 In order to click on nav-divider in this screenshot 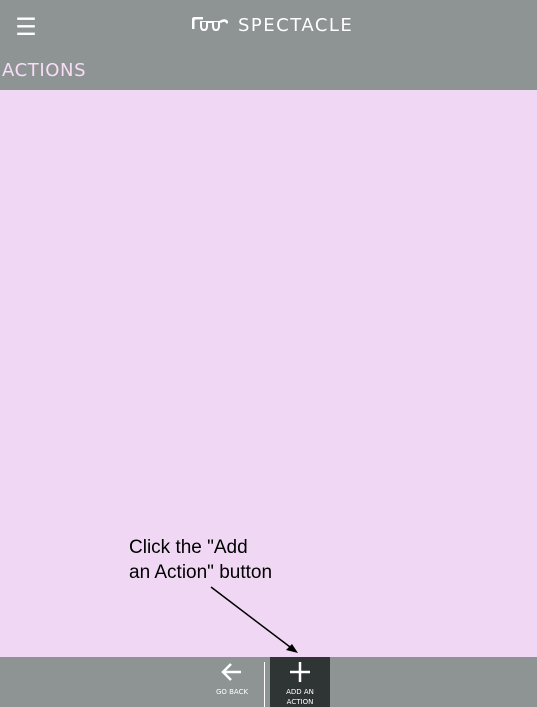, I will do `click(264, 684)`.